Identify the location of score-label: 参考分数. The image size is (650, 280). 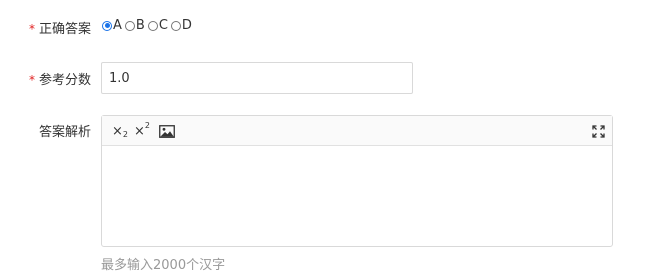
(64, 80).